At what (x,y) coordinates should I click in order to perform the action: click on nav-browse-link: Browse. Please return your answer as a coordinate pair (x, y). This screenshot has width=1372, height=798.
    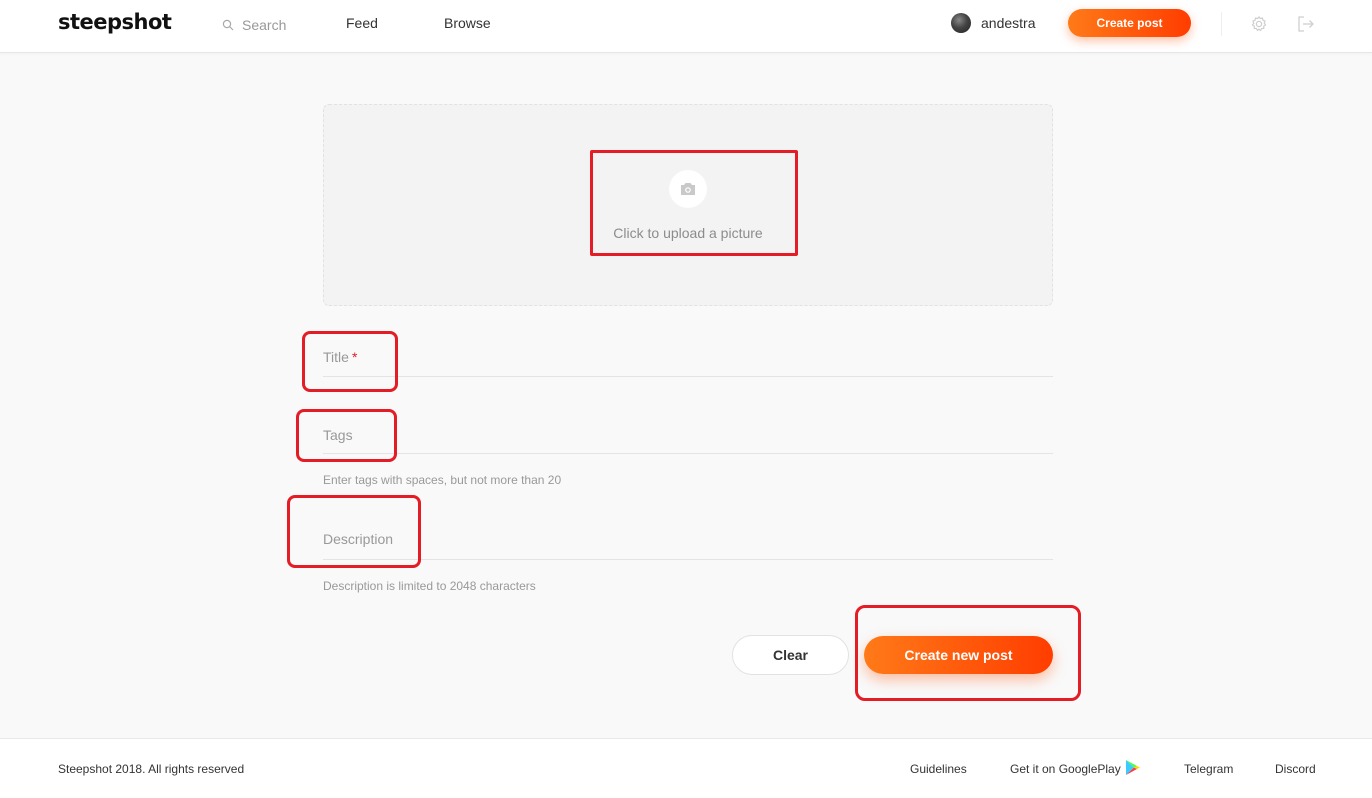
    Looking at the image, I should click on (467, 23).